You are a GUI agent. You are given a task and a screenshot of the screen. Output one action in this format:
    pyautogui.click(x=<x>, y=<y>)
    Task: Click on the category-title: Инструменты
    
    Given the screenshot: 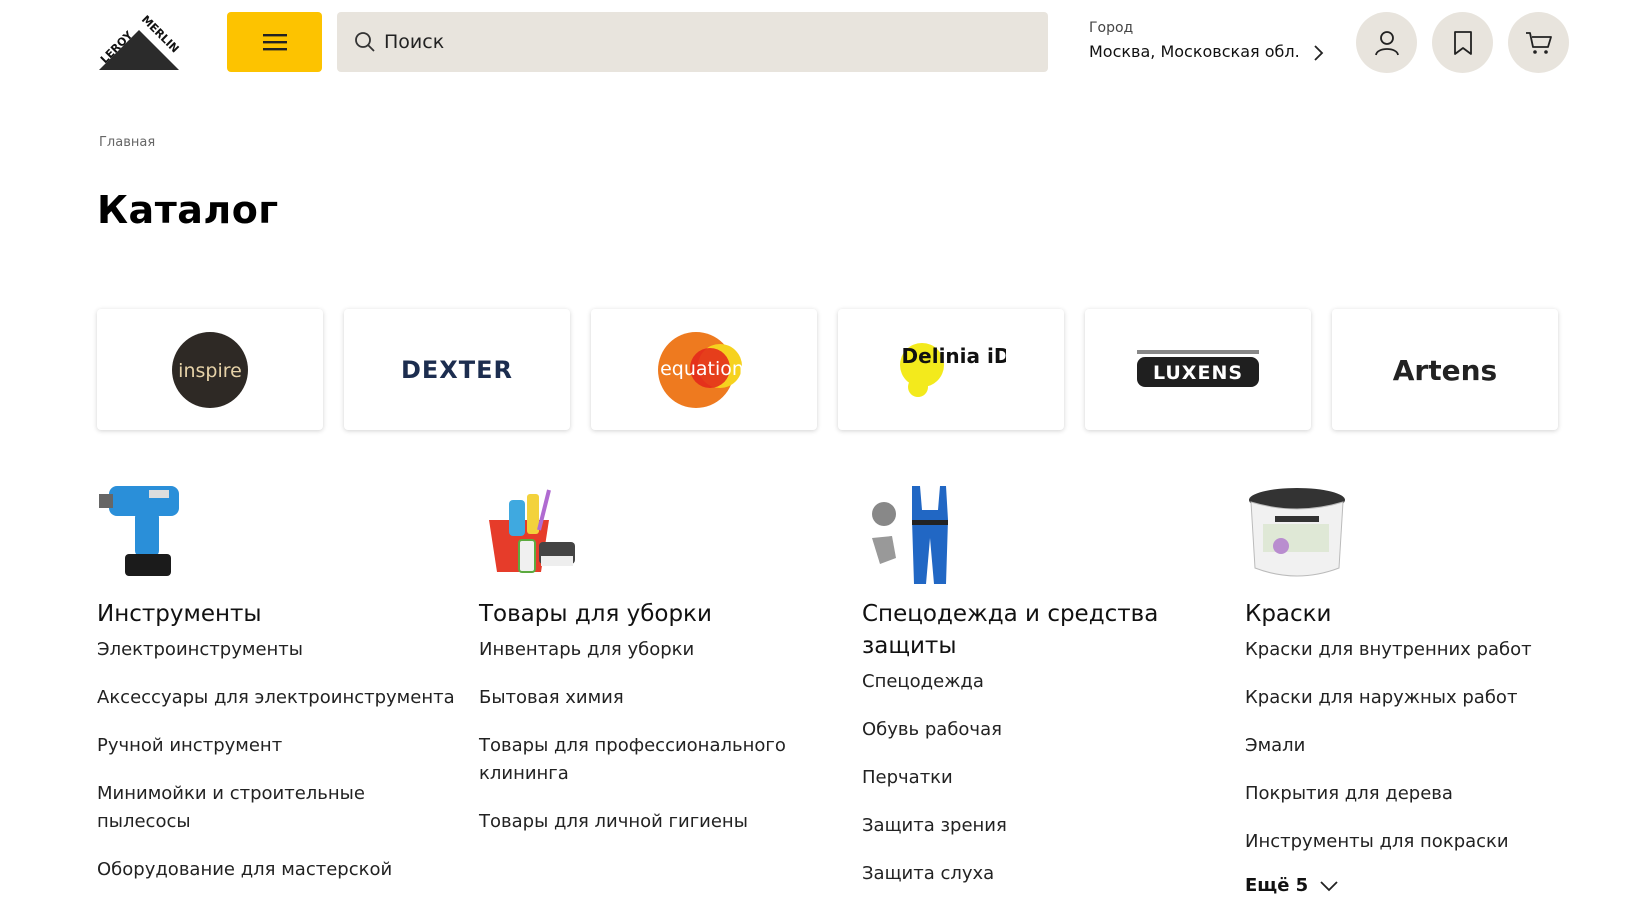 What is the action you would take?
    pyautogui.click(x=282, y=614)
    